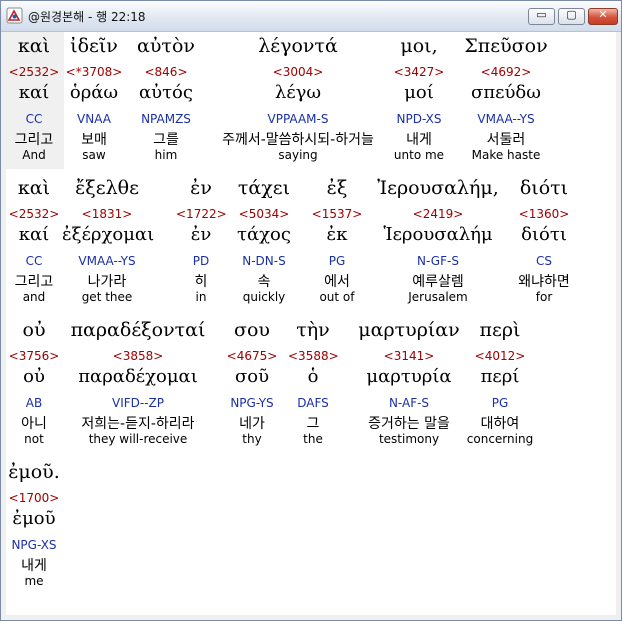 The height and width of the screenshot is (621, 622). Describe the element at coordinates (166, 102) in the screenshot. I see `word-cell: αὐτὸν <846> αὐτός NPAMZS 그를 him` at that location.